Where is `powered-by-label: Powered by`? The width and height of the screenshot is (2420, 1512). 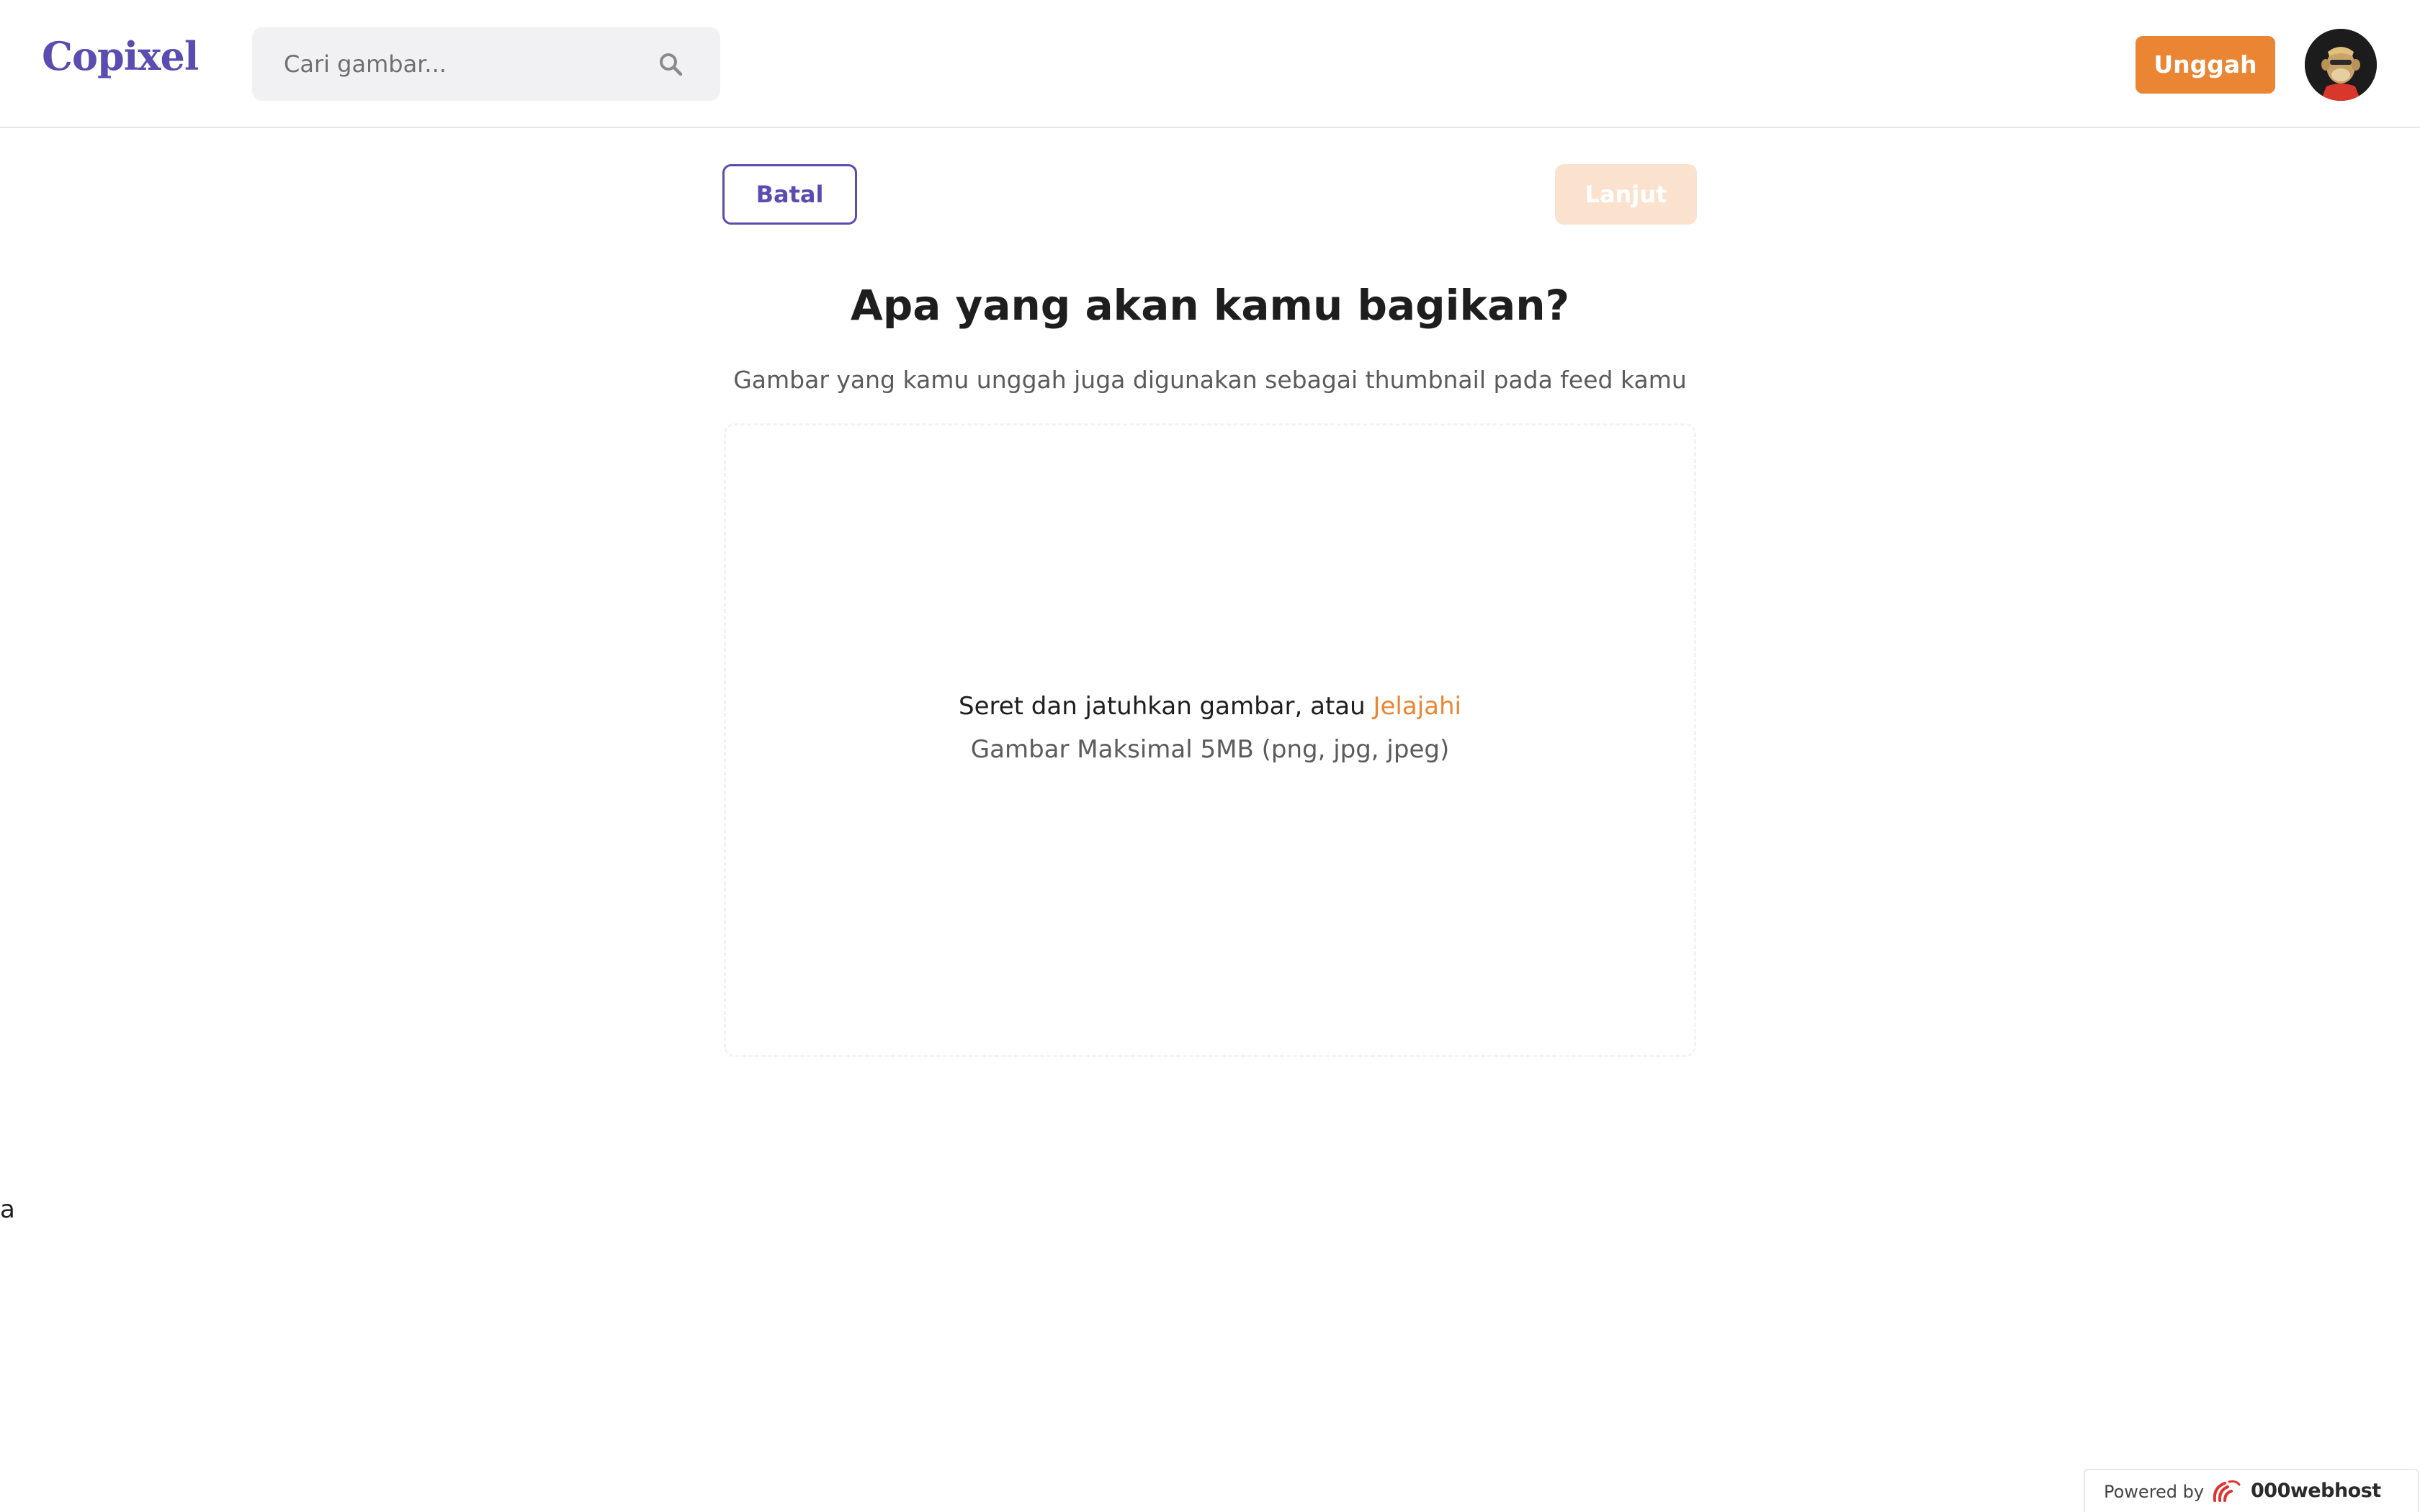
powered-by-label: Powered by is located at coordinates (2154, 1492).